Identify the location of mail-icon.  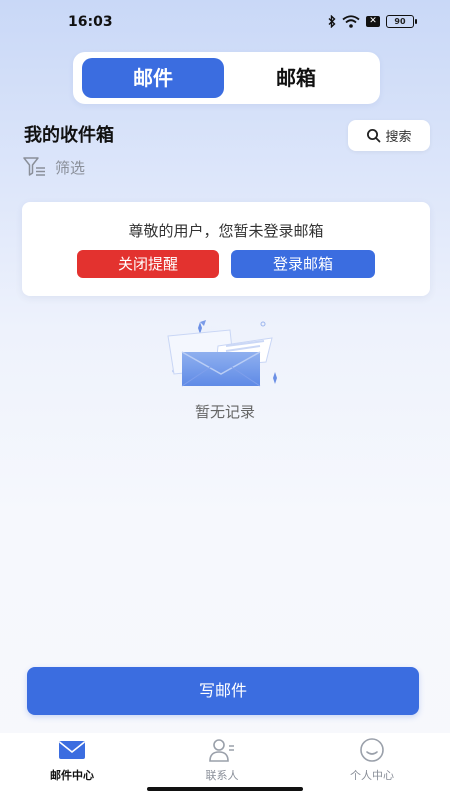
(72, 750).